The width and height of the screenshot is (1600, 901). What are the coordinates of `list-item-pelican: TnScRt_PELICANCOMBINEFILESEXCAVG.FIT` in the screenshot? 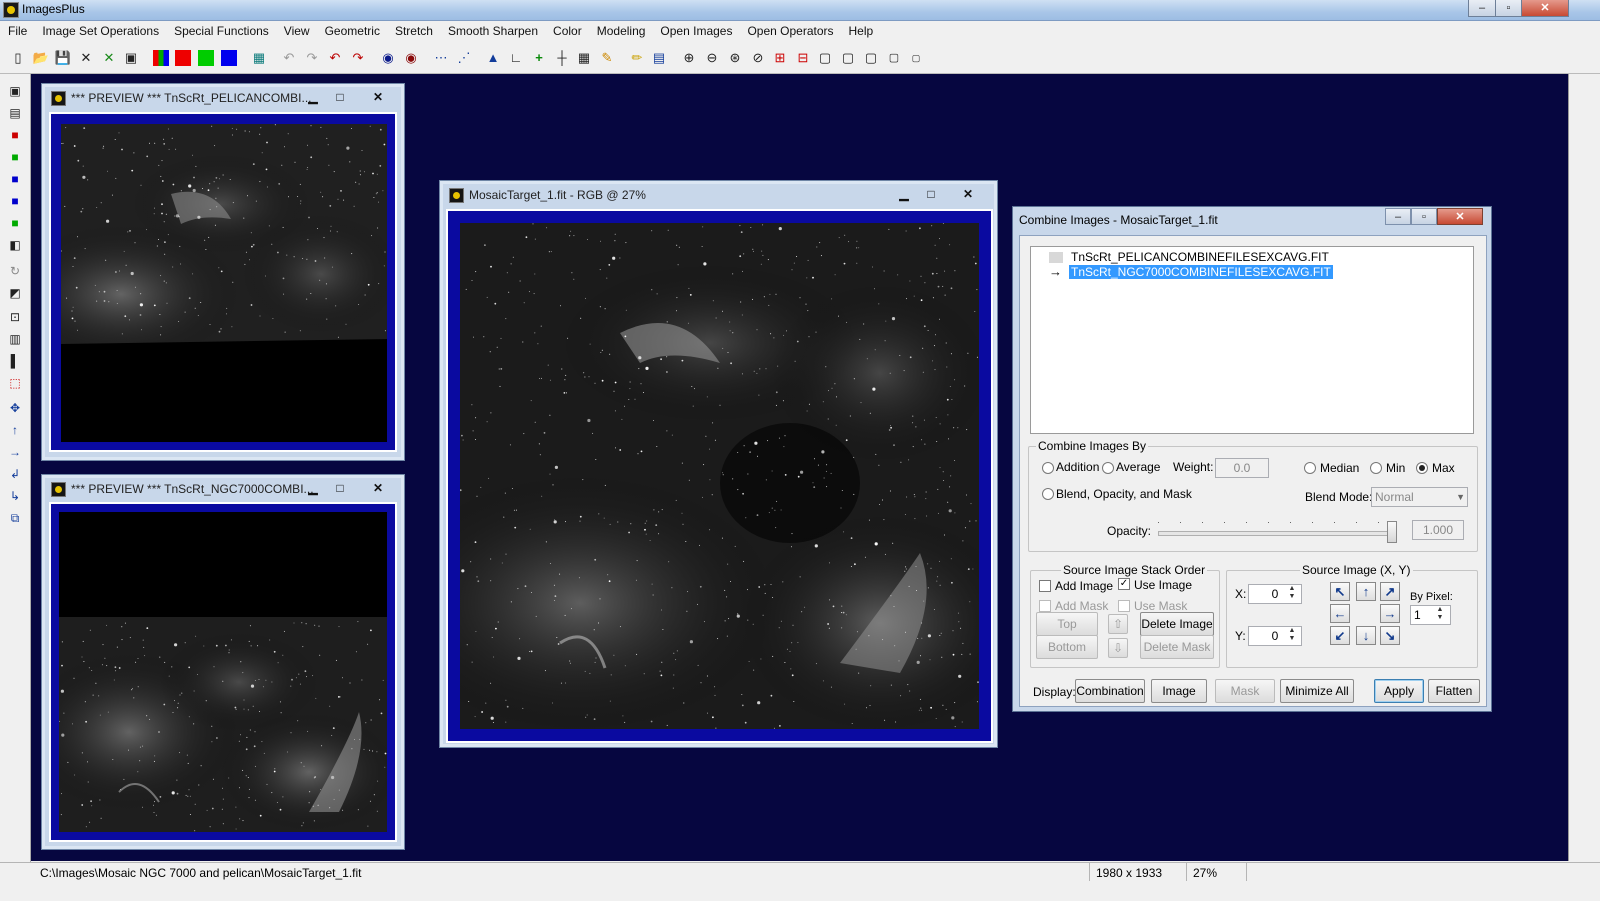 It's located at (1200, 257).